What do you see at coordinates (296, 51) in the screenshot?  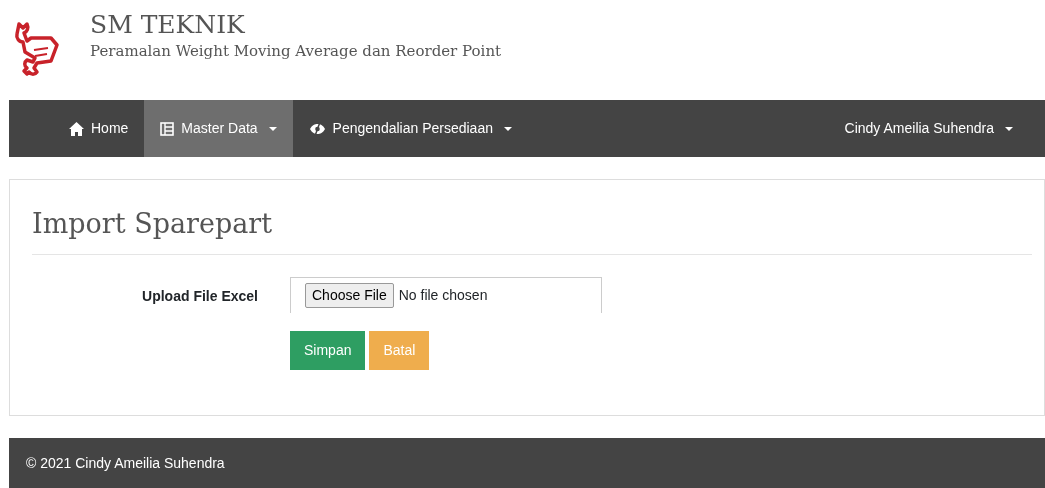 I see `site-subtitle: Peramalan Weight Moving Average dan Reorder Point` at bounding box center [296, 51].